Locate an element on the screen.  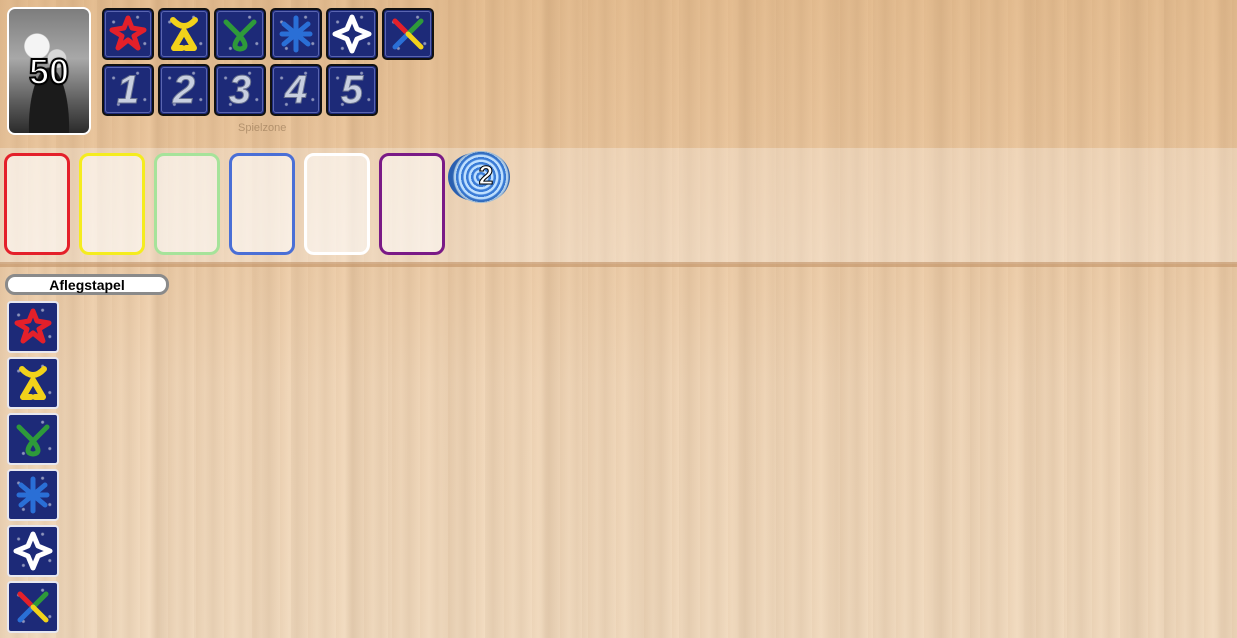
number-label: 4 is located at coordinates (296, 89).